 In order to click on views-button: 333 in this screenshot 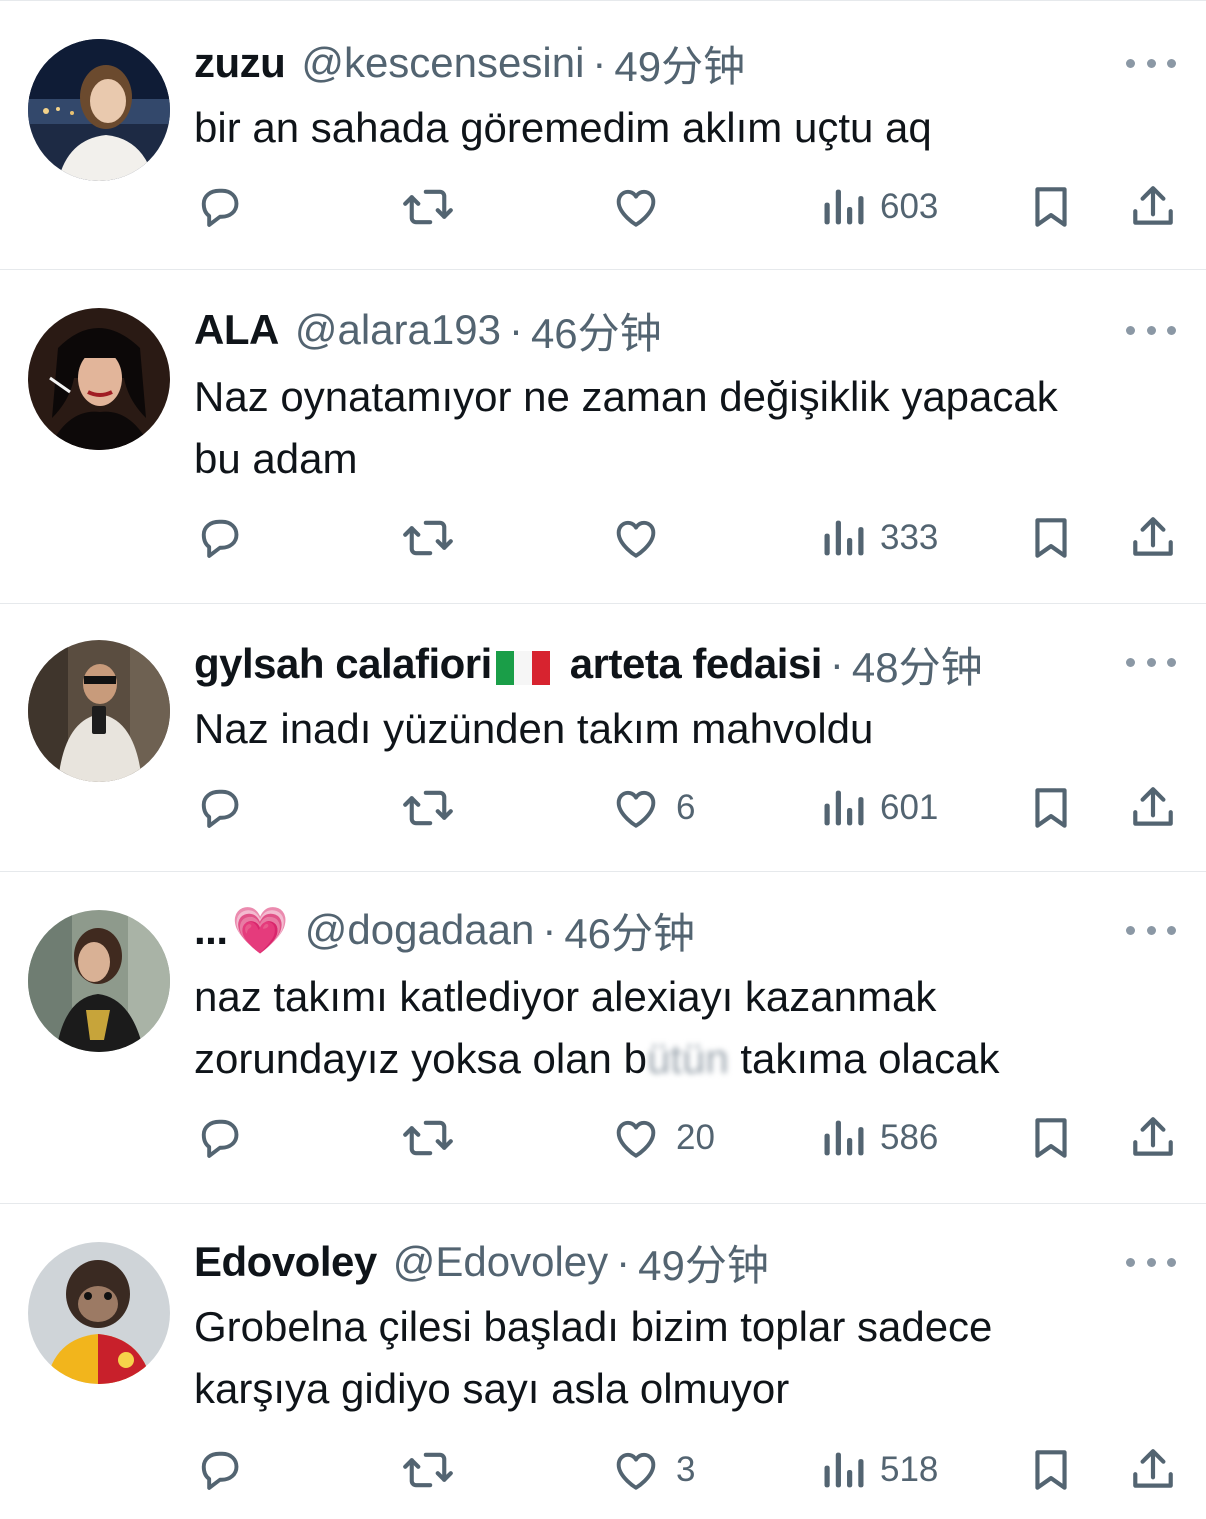, I will do `click(880, 538)`.